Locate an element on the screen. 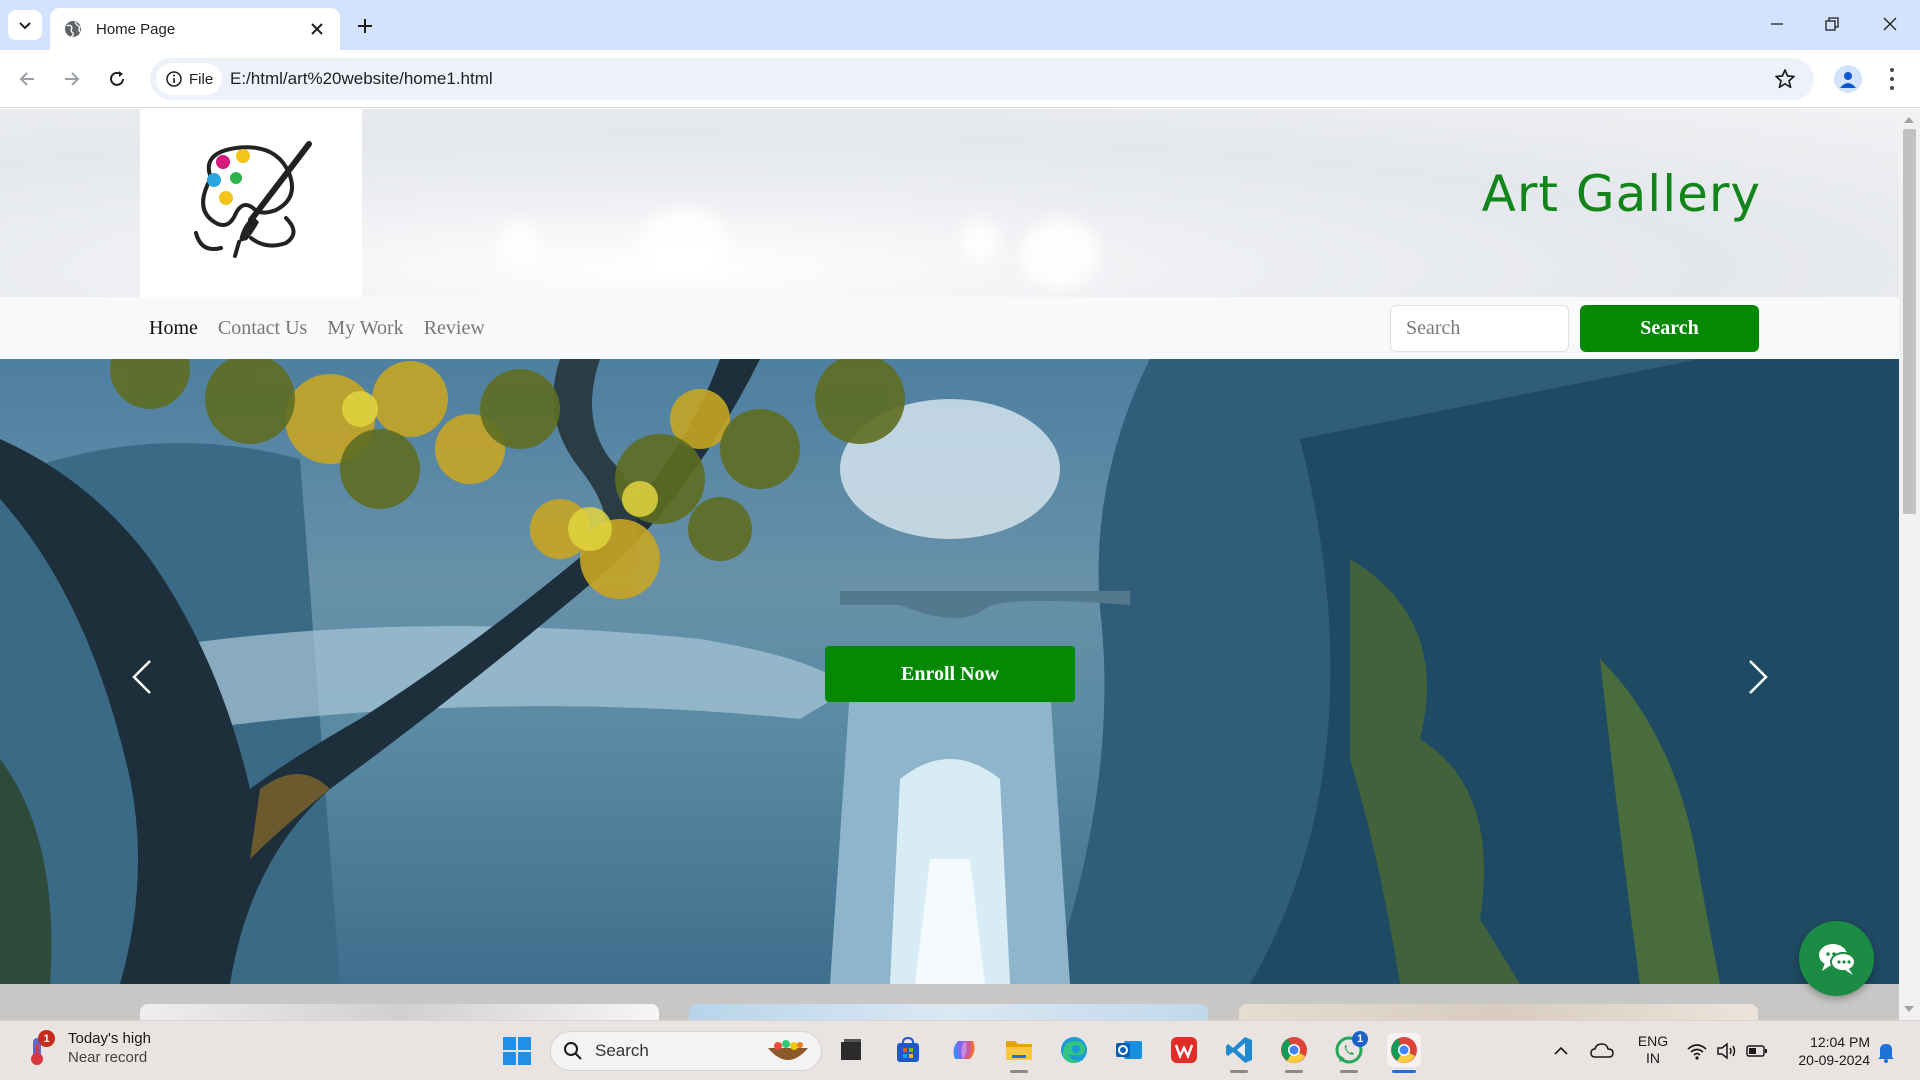 The width and height of the screenshot is (1920, 1080). reload-button is located at coordinates (117, 79).